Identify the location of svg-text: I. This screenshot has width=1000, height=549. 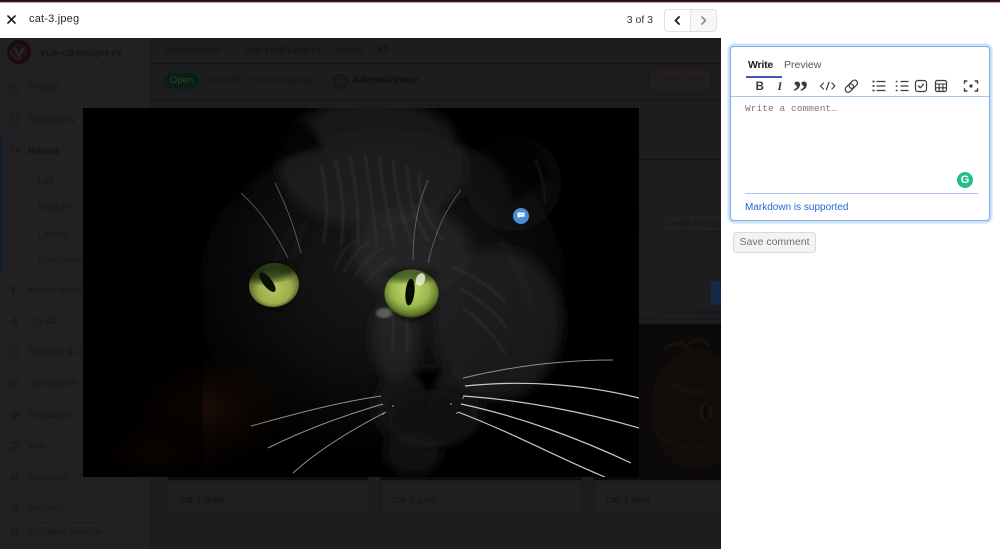
(780, 87).